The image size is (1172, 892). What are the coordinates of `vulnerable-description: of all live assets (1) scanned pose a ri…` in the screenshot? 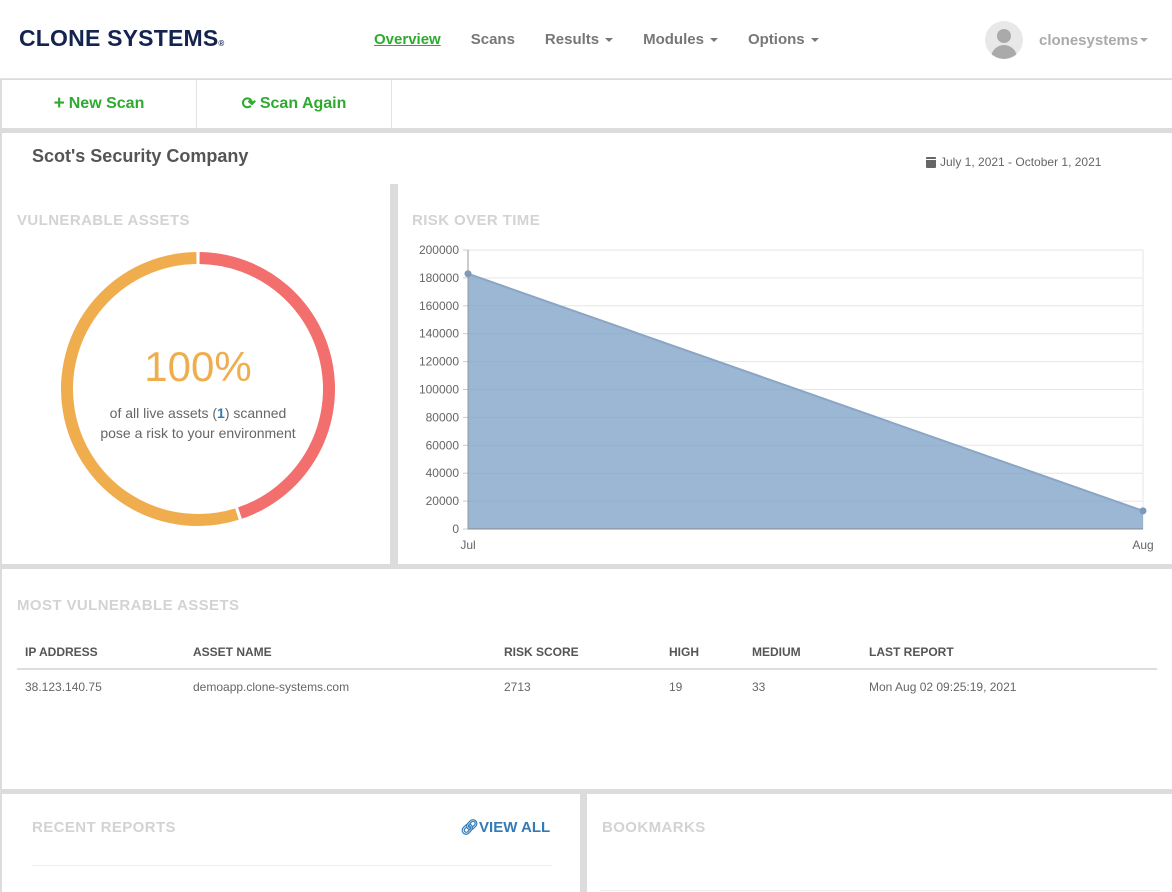 It's located at (198, 423).